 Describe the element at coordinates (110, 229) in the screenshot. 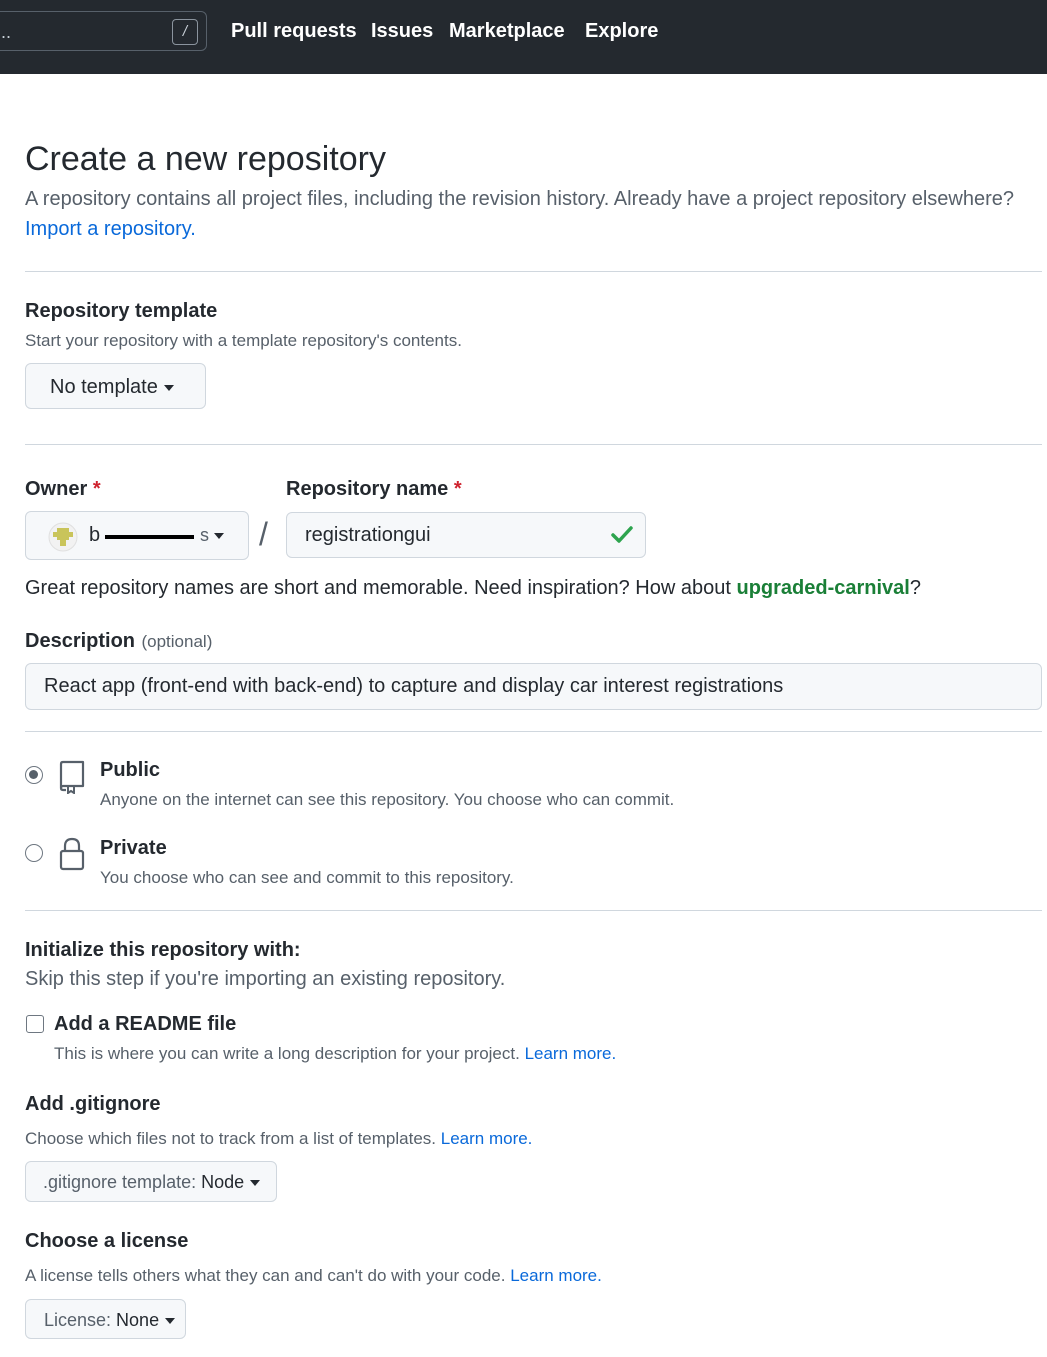

I see `import-repository-link: Import a repository.` at that location.